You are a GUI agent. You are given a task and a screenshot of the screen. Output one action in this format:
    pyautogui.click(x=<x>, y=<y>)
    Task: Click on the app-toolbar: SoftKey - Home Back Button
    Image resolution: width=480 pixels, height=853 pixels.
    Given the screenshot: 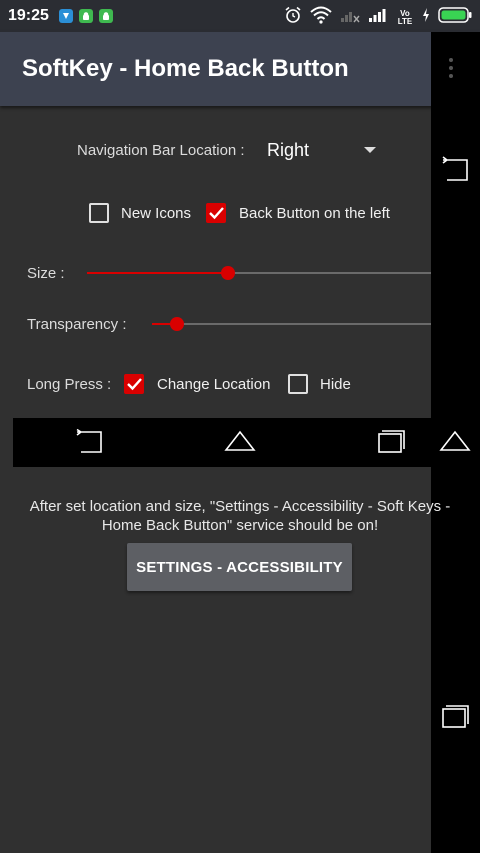 What is the action you would take?
    pyautogui.click(x=240, y=69)
    